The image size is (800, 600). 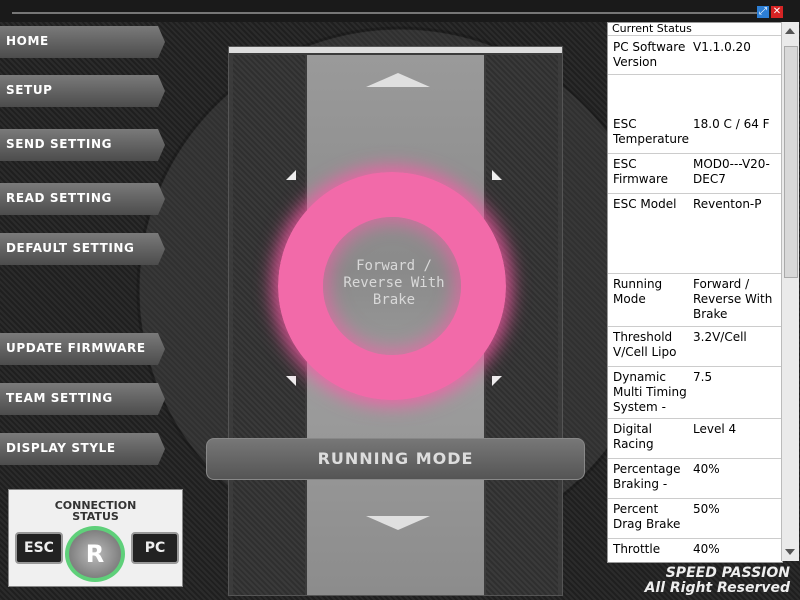 What do you see at coordinates (82, 349) in the screenshot?
I see `update-firmware-button: UPDATE FIRMWARE` at bounding box center [82, 349].